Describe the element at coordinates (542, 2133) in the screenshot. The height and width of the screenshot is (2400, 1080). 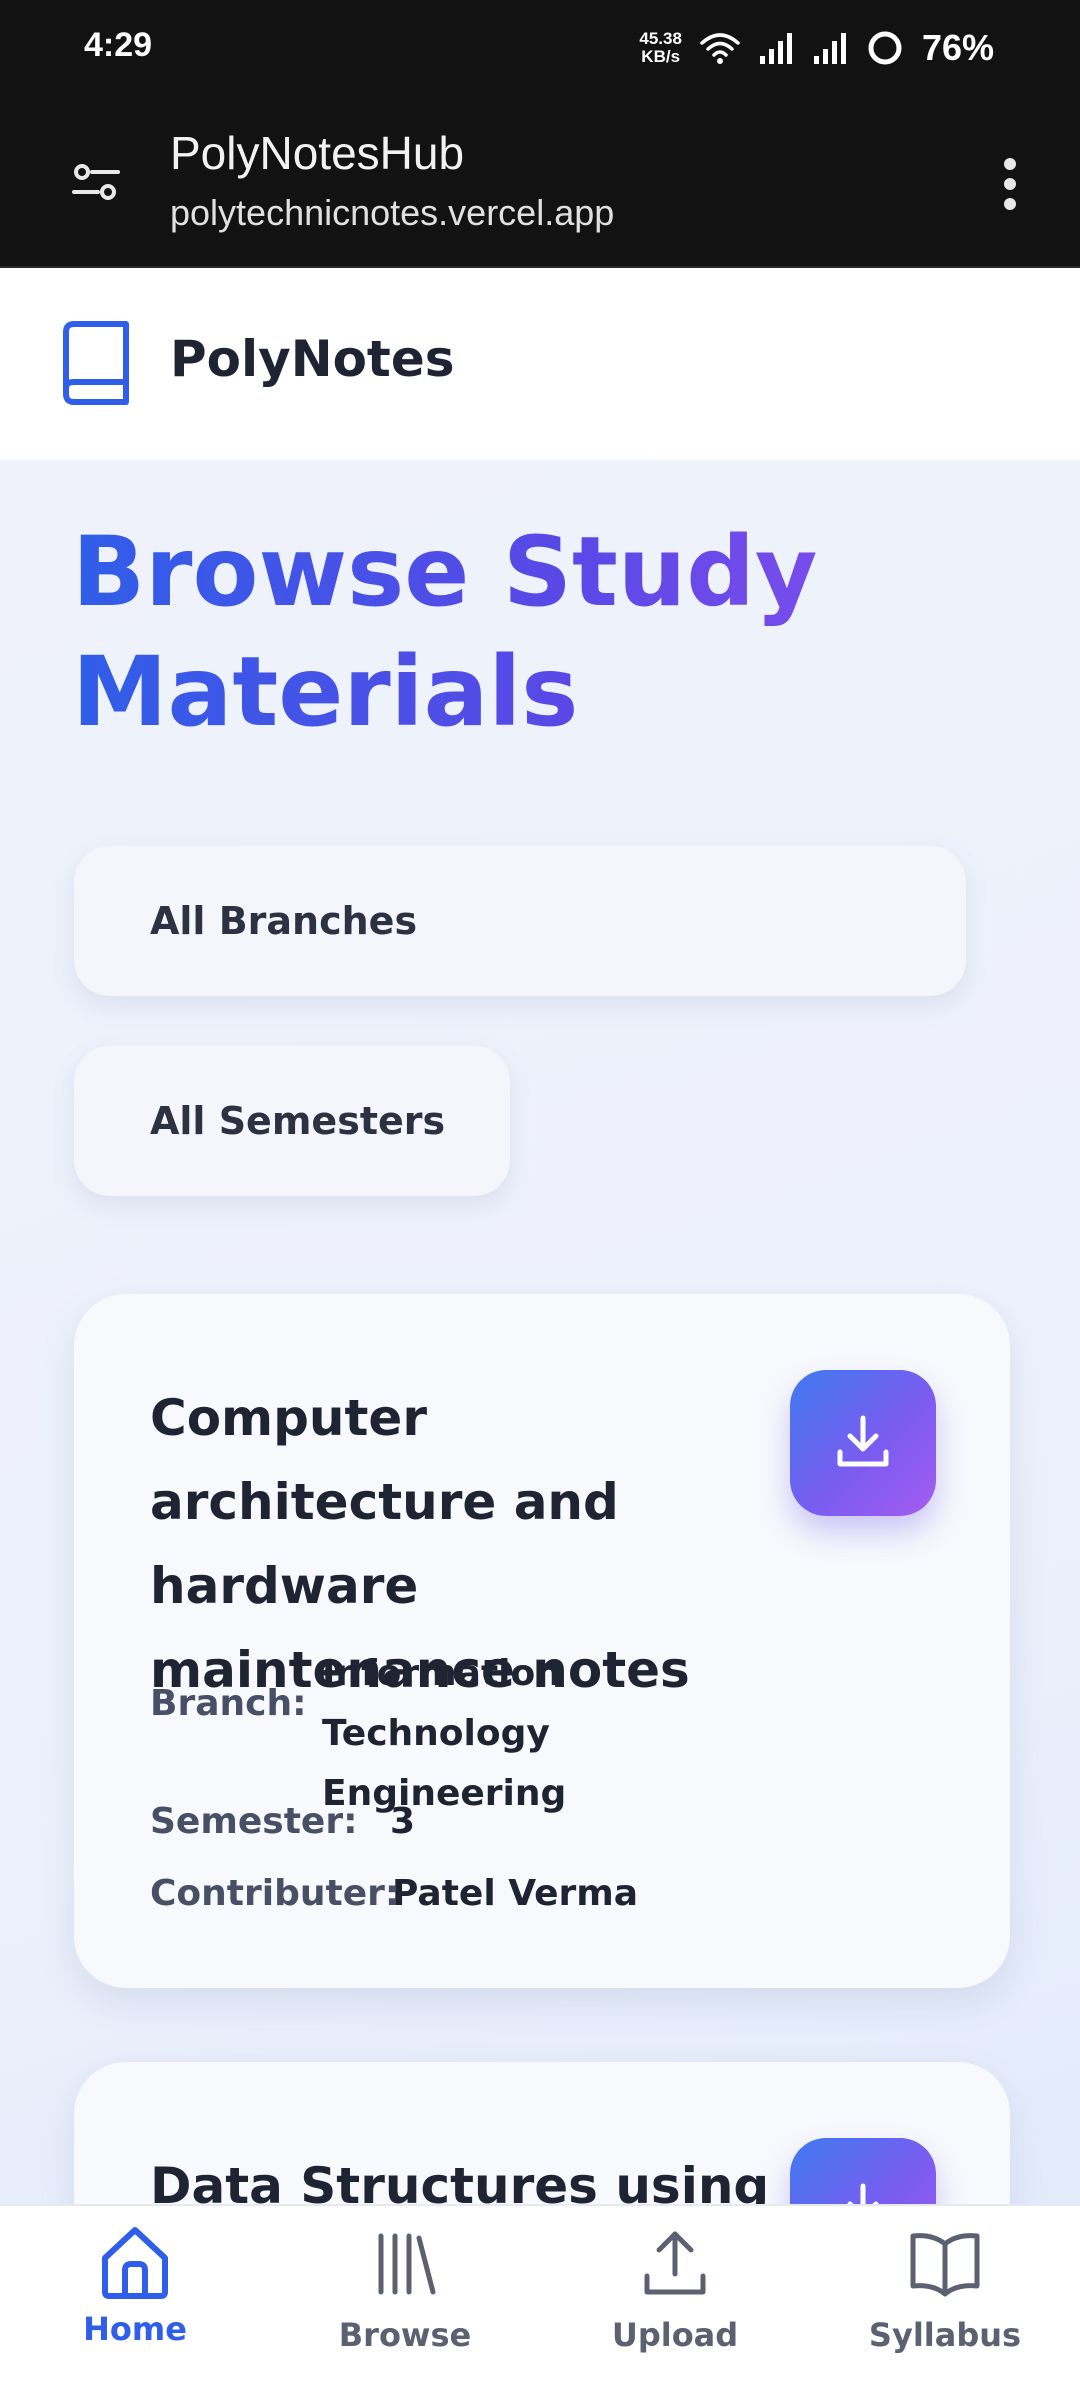
I see `note-card: Data Structures using C` at that location.